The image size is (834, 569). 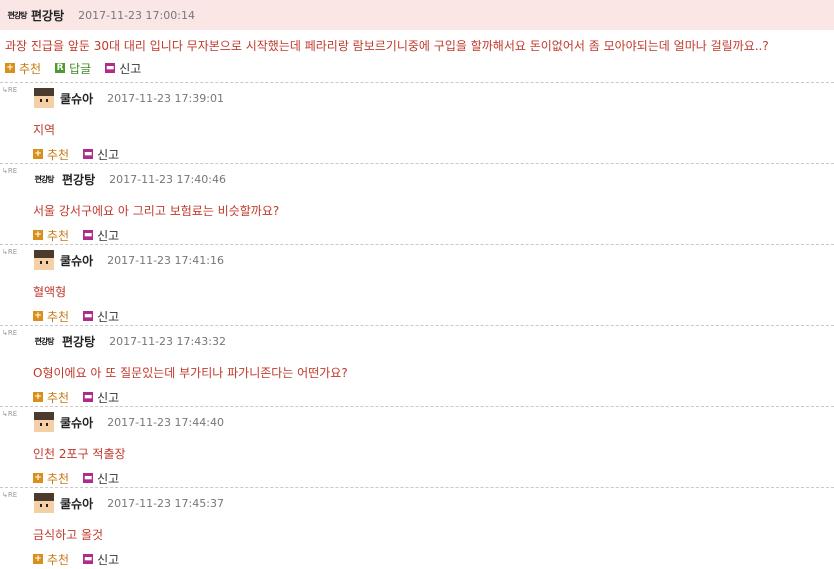 I want to click on comment-body: 인천 2포구 적출장, so click(x=79, y=454).